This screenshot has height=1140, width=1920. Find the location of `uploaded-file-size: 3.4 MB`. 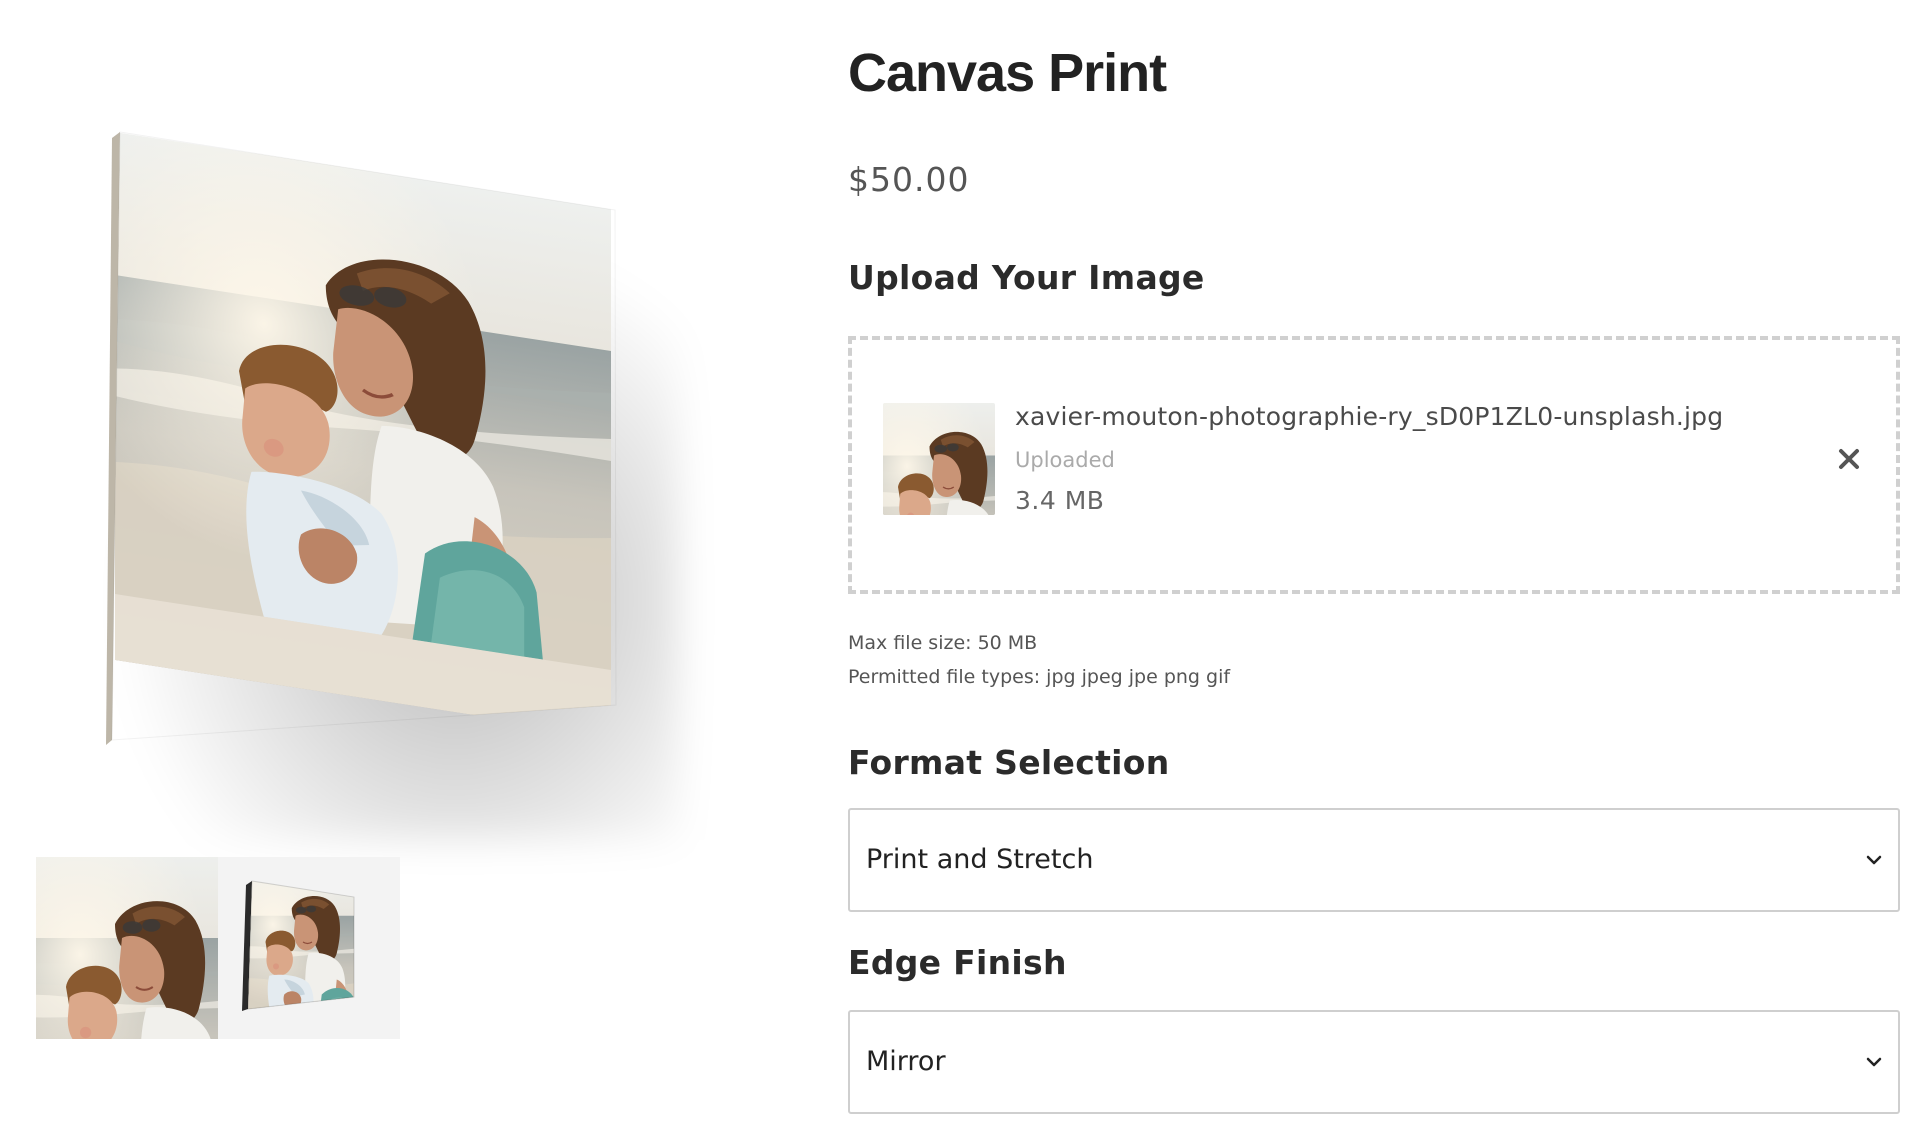

uploaded-file-size: 3.4 MB is located at coordinates (1060, 500).